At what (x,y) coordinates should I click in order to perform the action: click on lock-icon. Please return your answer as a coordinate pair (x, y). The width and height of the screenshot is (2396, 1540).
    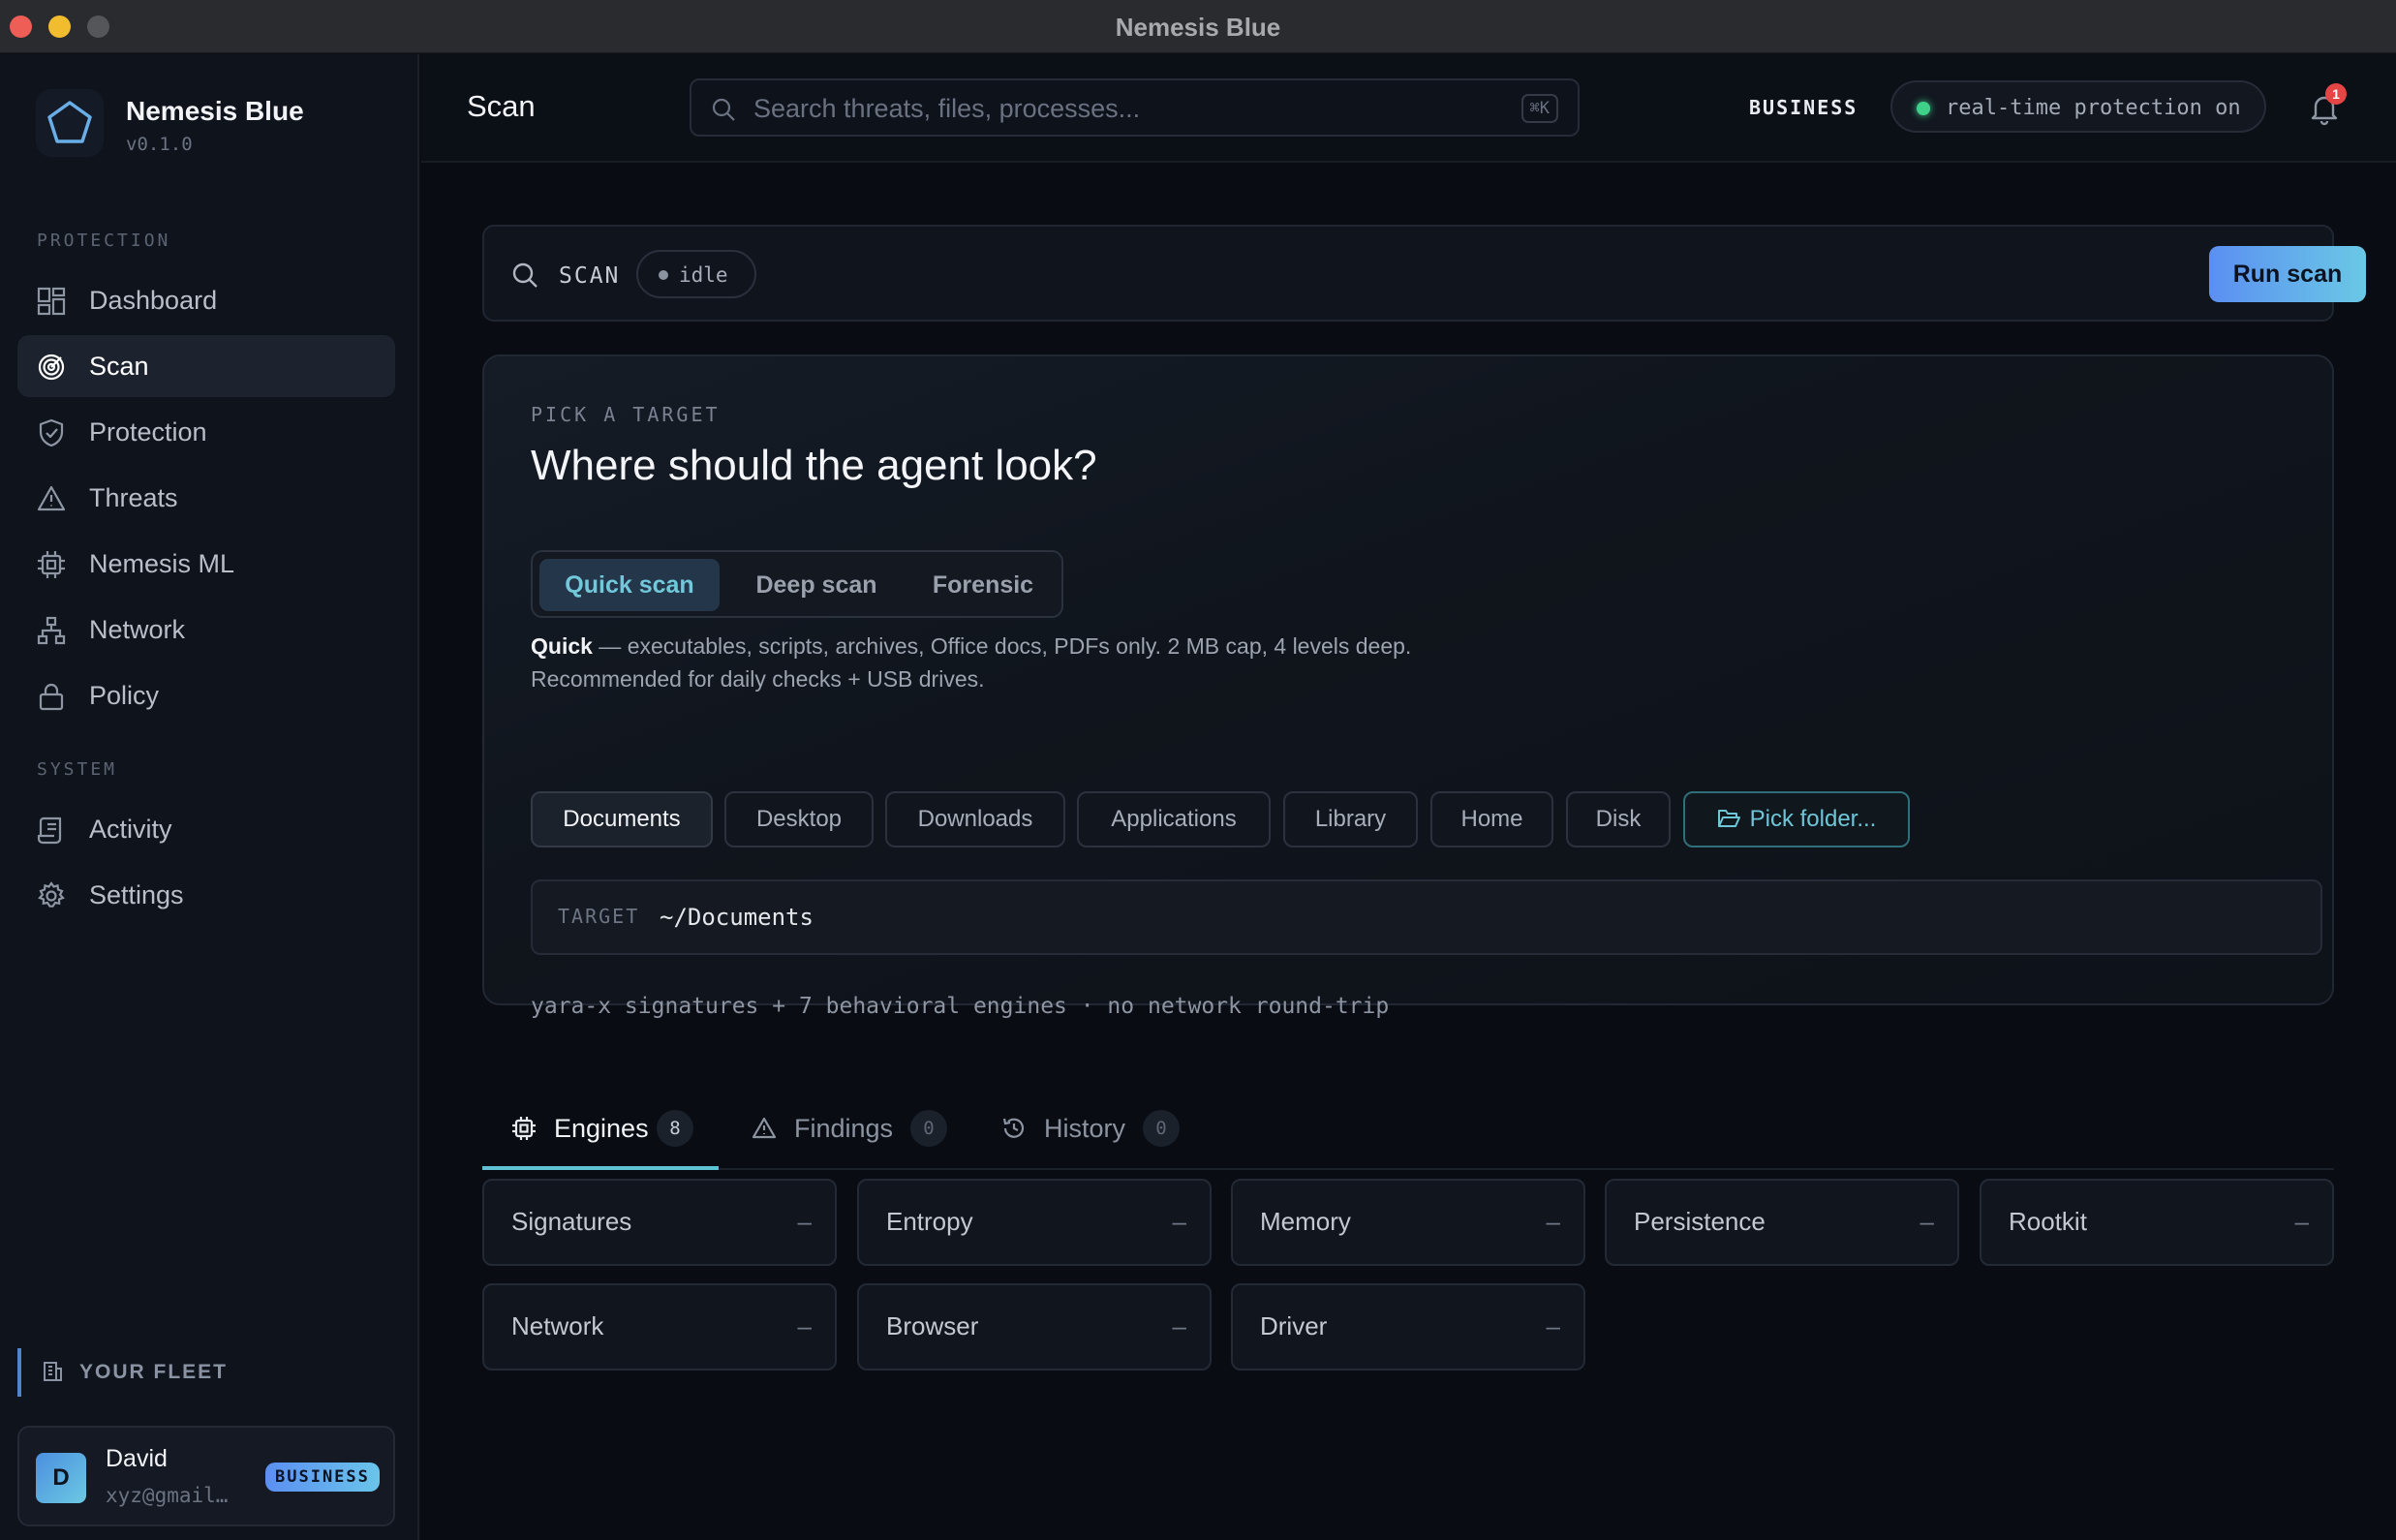
    Looking at the image, I should click on (52, 697).